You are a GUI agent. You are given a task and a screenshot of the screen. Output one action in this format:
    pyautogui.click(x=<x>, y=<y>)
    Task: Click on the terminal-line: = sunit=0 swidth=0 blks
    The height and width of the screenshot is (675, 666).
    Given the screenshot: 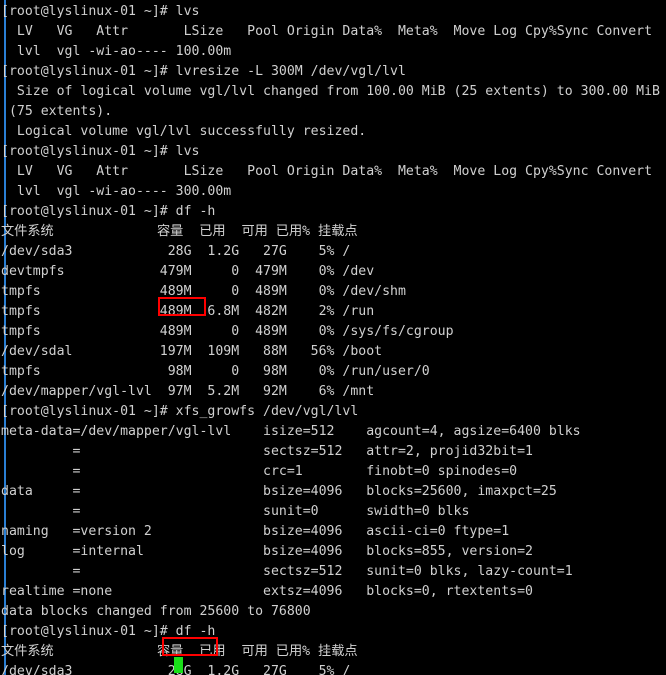 What is the action you would take?
    pyautogui.click(x=235, y=511)
    